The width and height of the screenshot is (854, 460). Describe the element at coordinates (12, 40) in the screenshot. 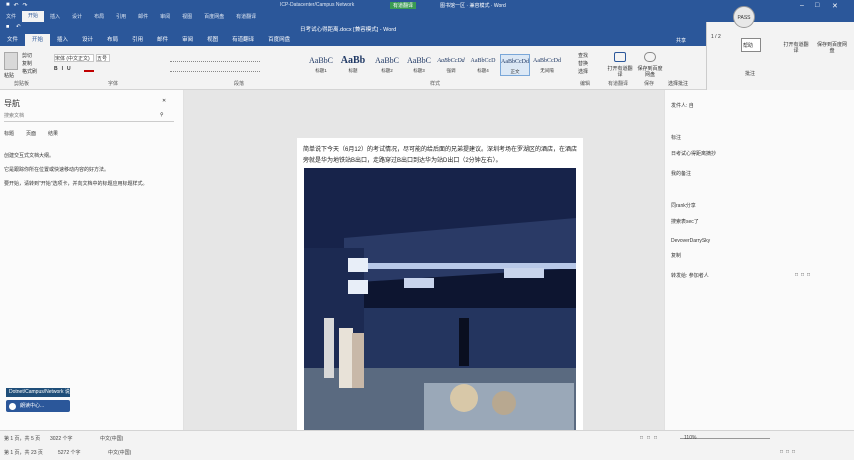

I see `tab-file: 文件` at that location.